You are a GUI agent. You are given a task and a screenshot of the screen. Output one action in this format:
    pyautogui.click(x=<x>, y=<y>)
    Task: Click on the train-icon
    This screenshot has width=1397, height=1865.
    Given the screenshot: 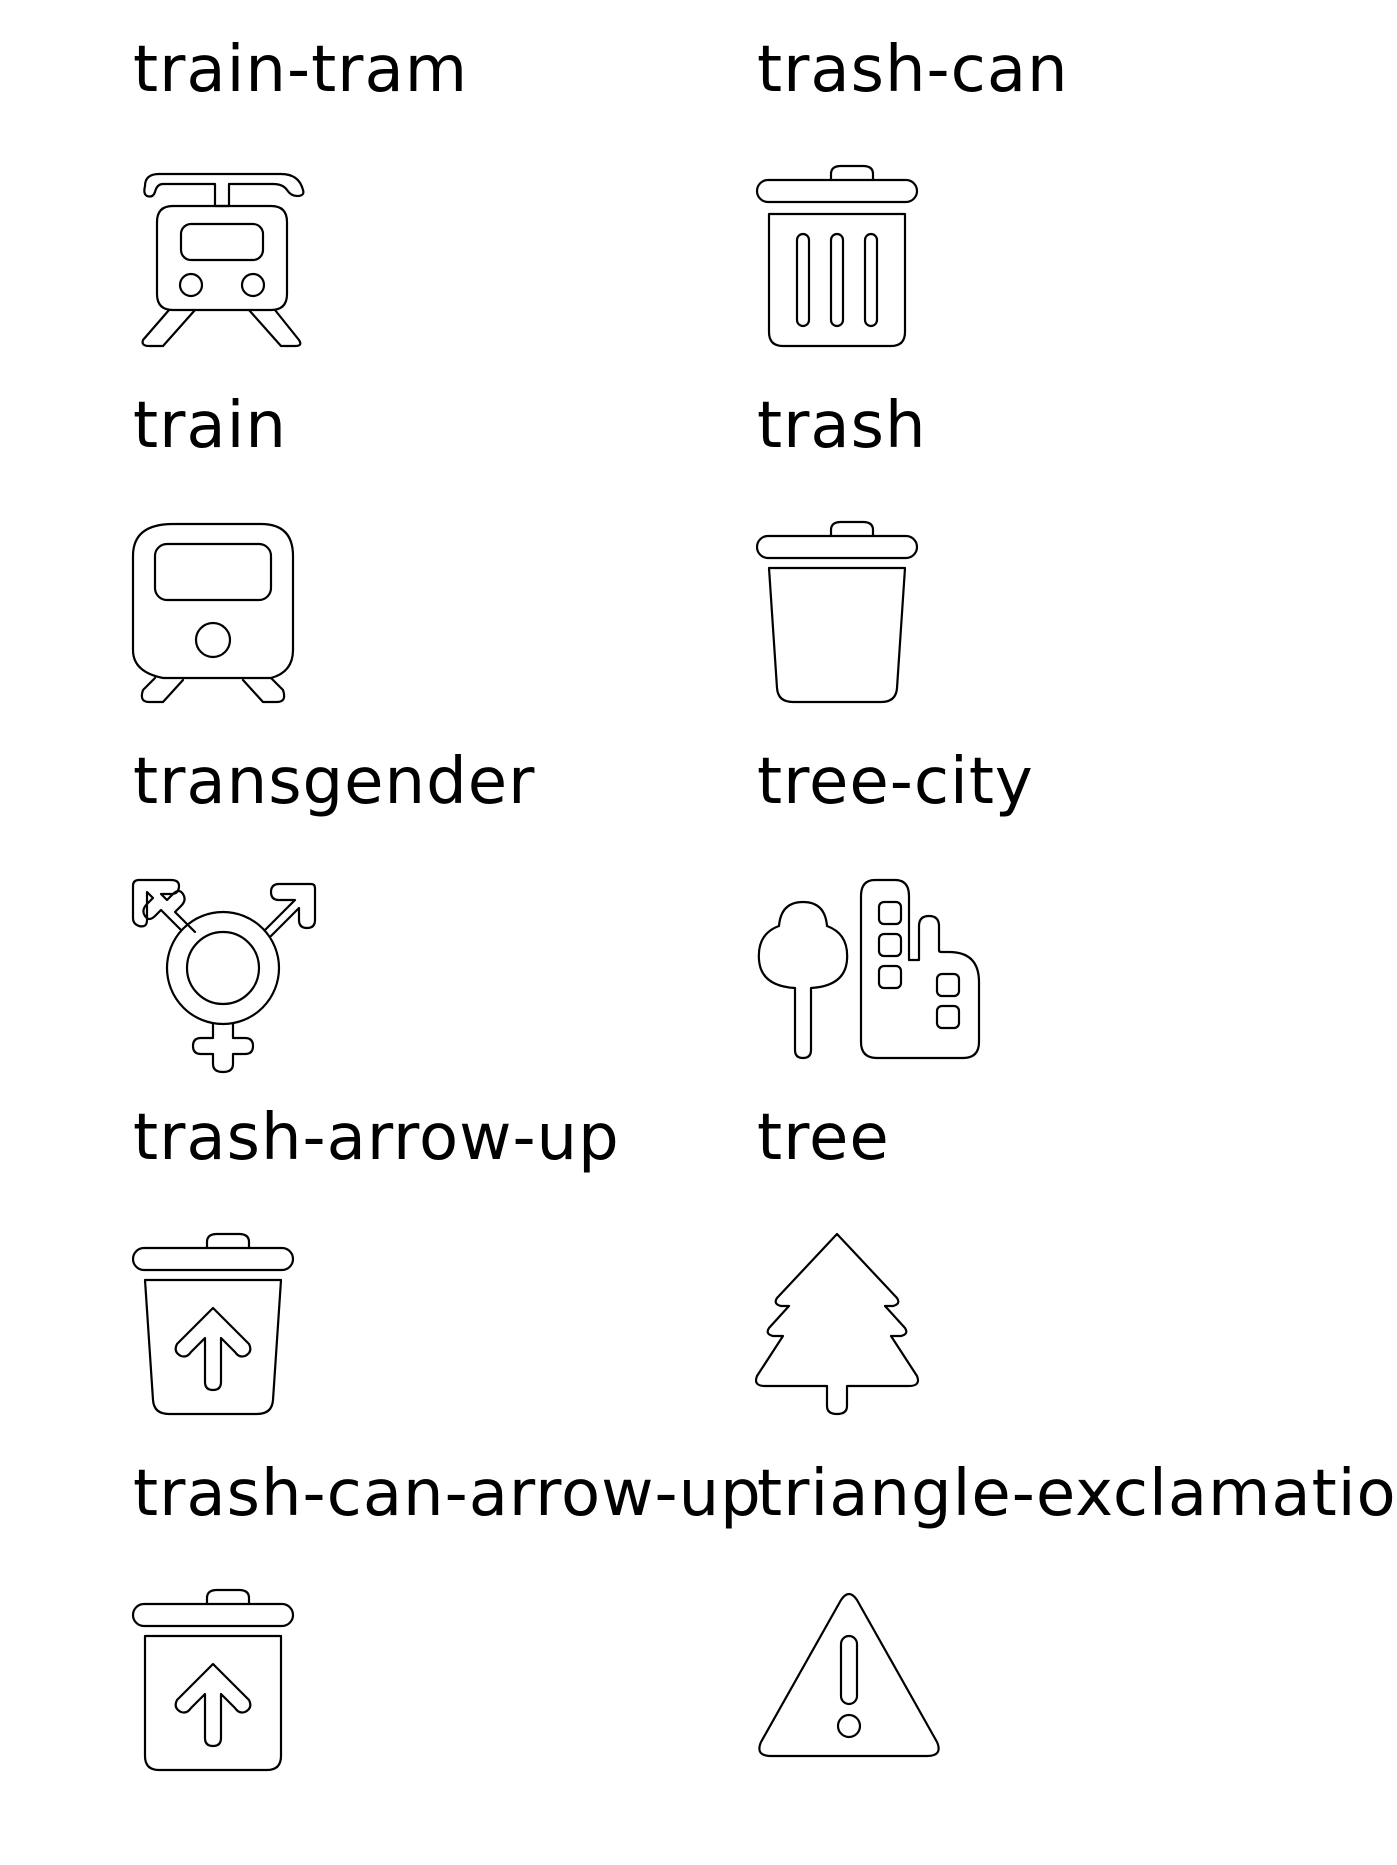 What is the action you would take?
    pyautogui.click(x=232, y=622)
    